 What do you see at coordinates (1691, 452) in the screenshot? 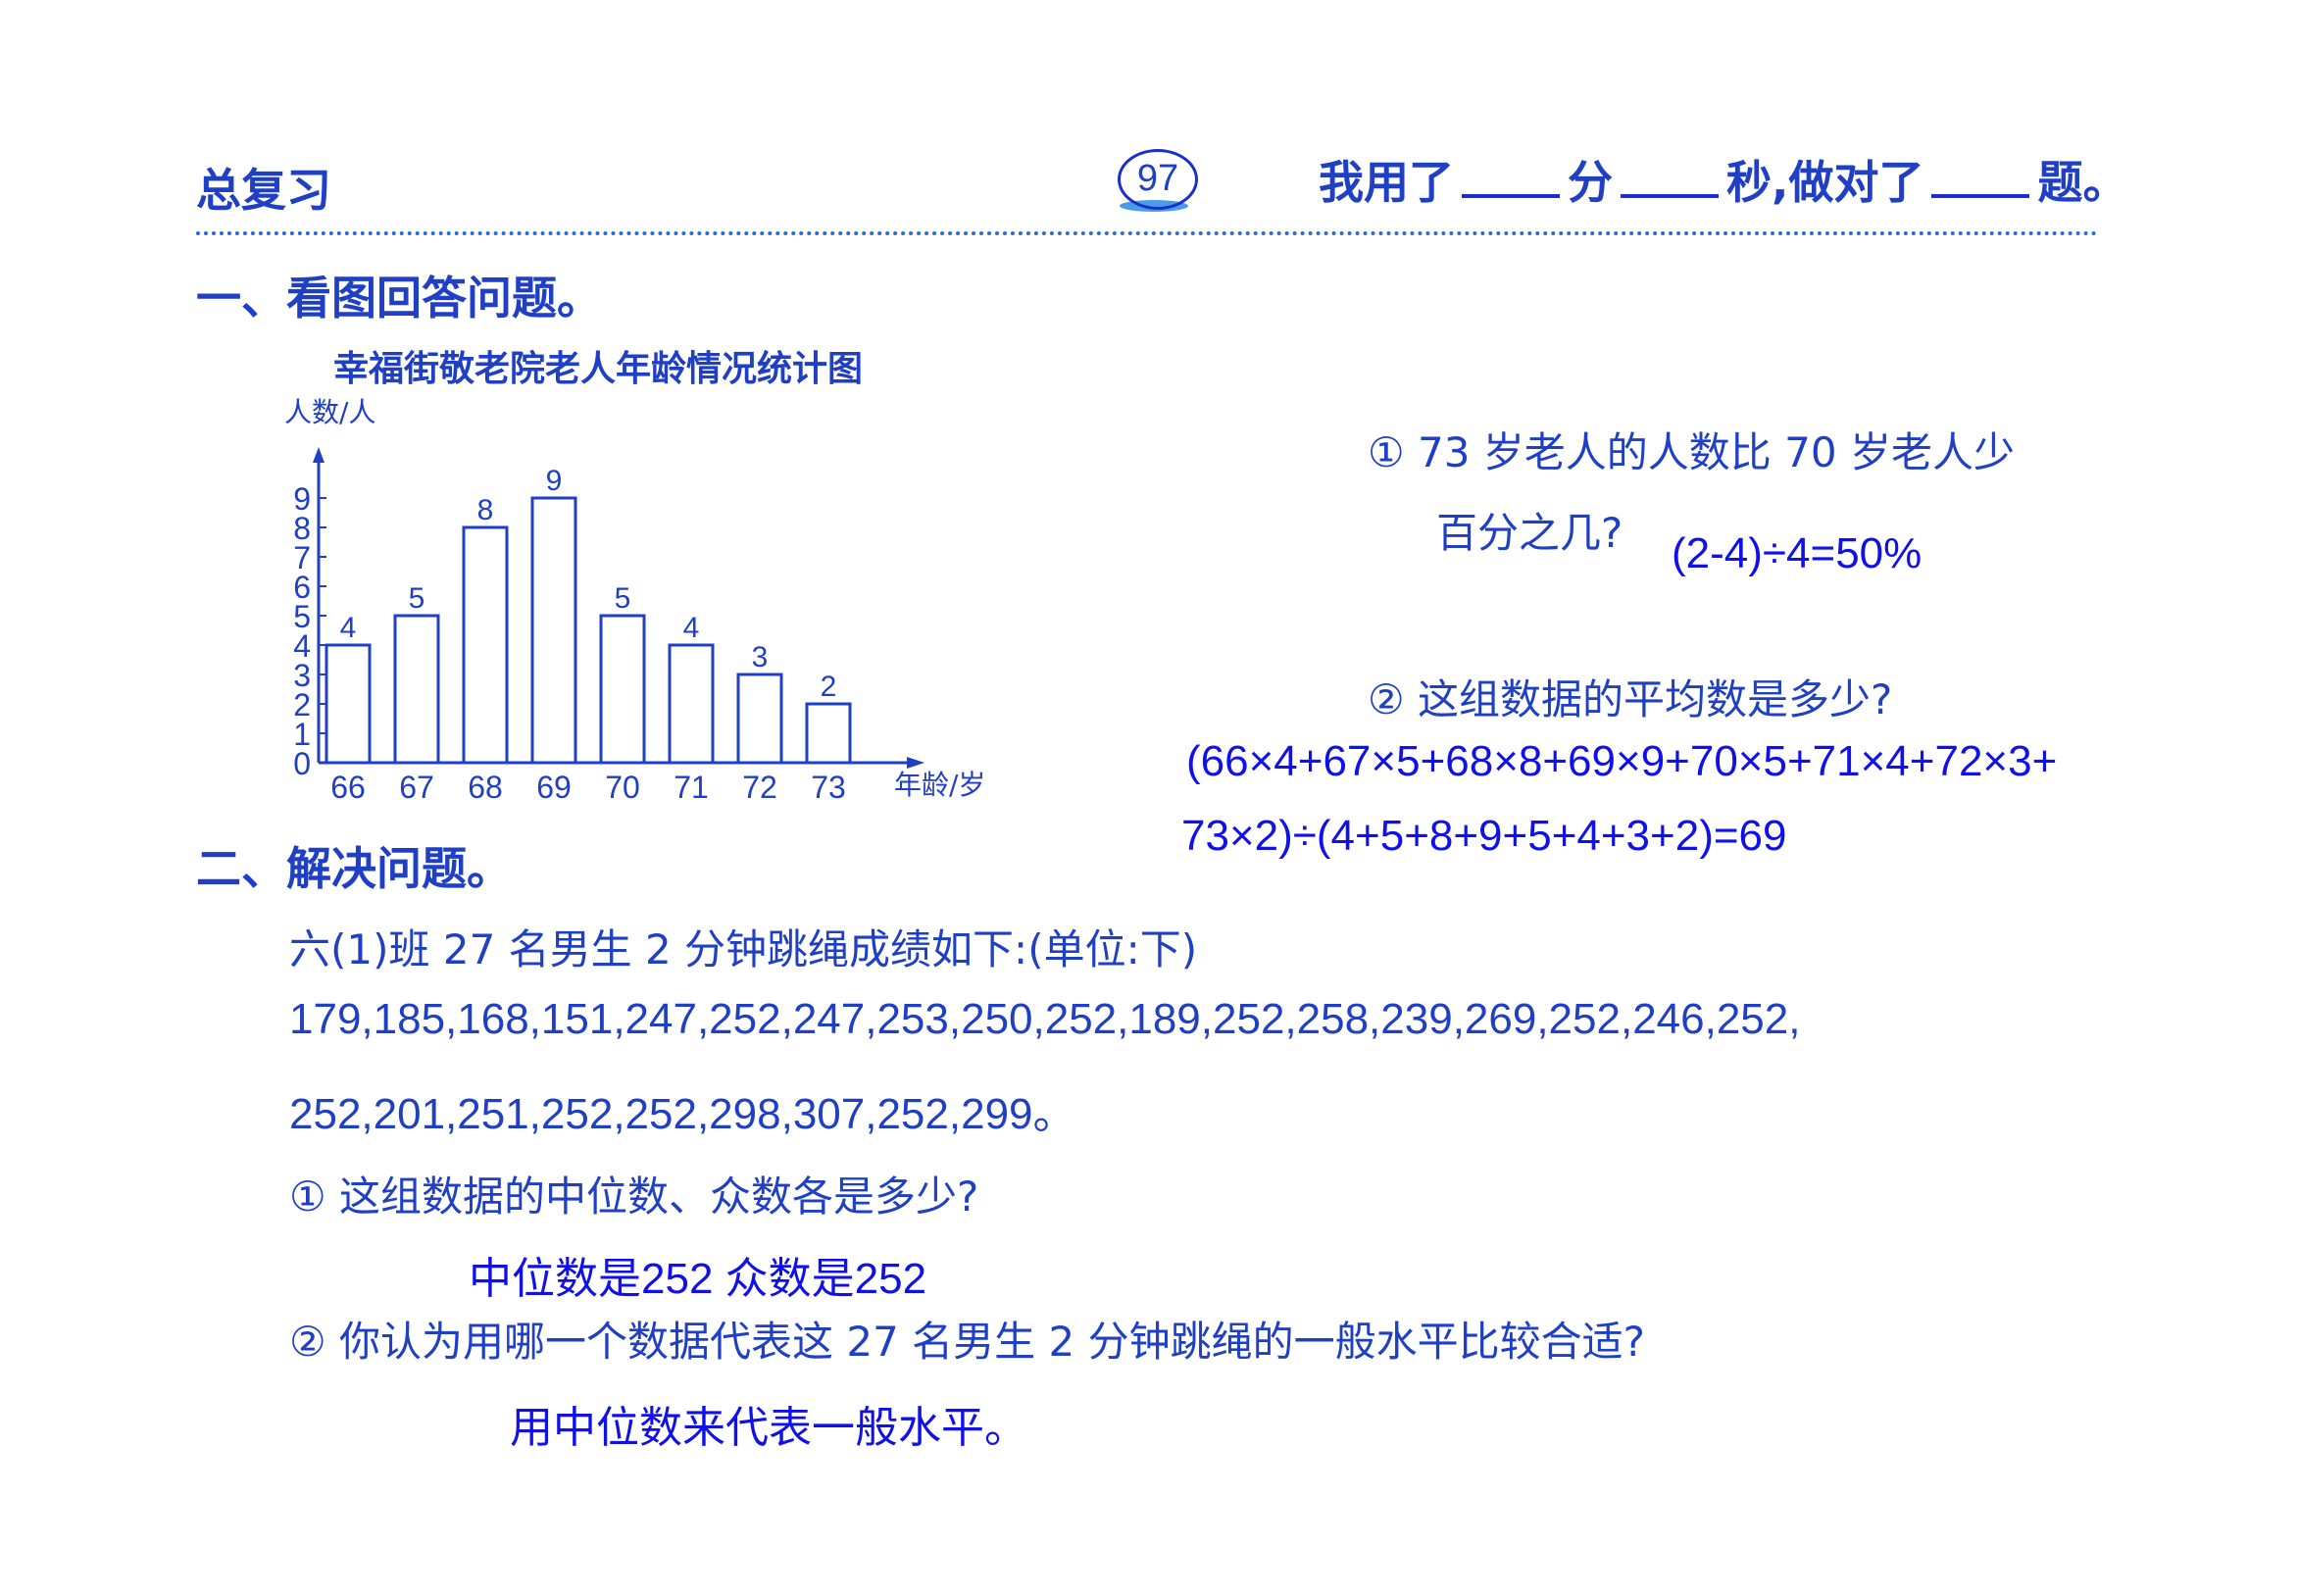
I see `q1-line1: ① 73 岁老人的人数比 70 岁老人少` at bounding box center [1691, 452].